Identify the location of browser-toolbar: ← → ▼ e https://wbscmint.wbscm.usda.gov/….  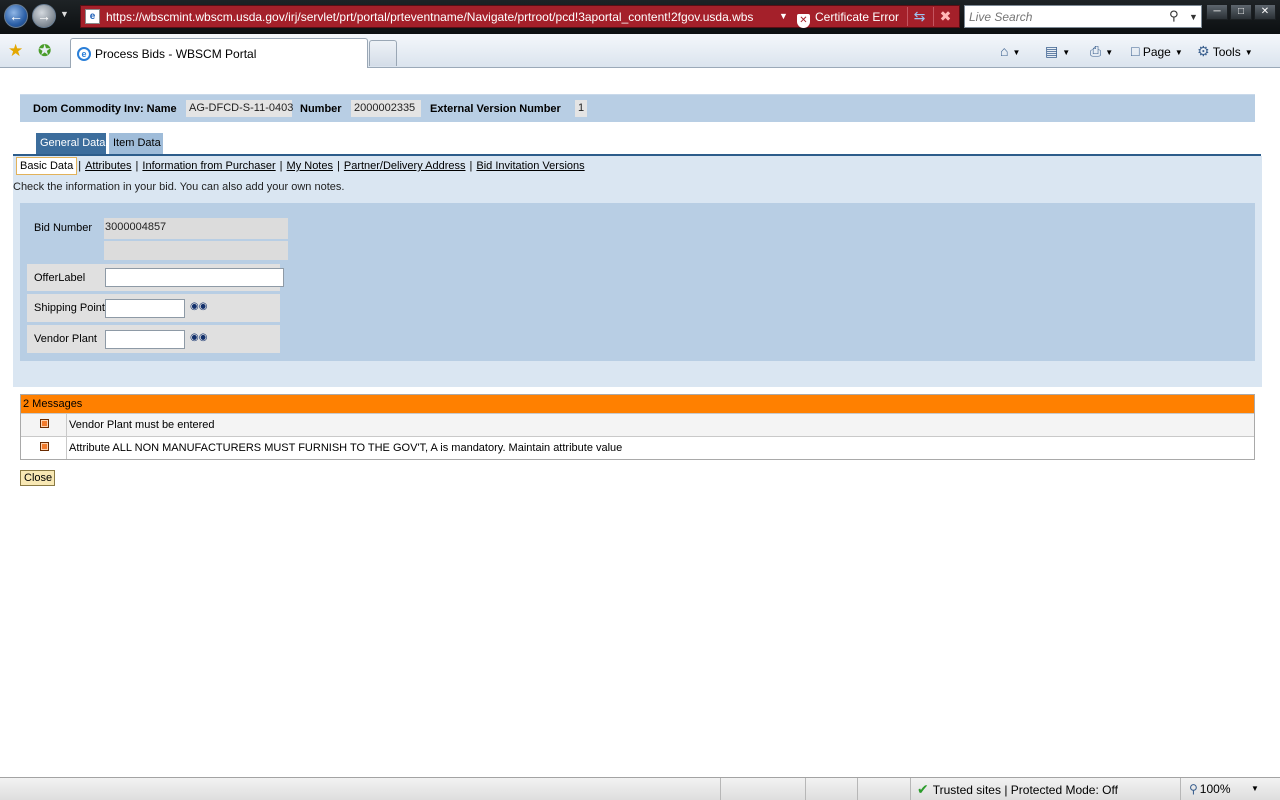
(640, 17).